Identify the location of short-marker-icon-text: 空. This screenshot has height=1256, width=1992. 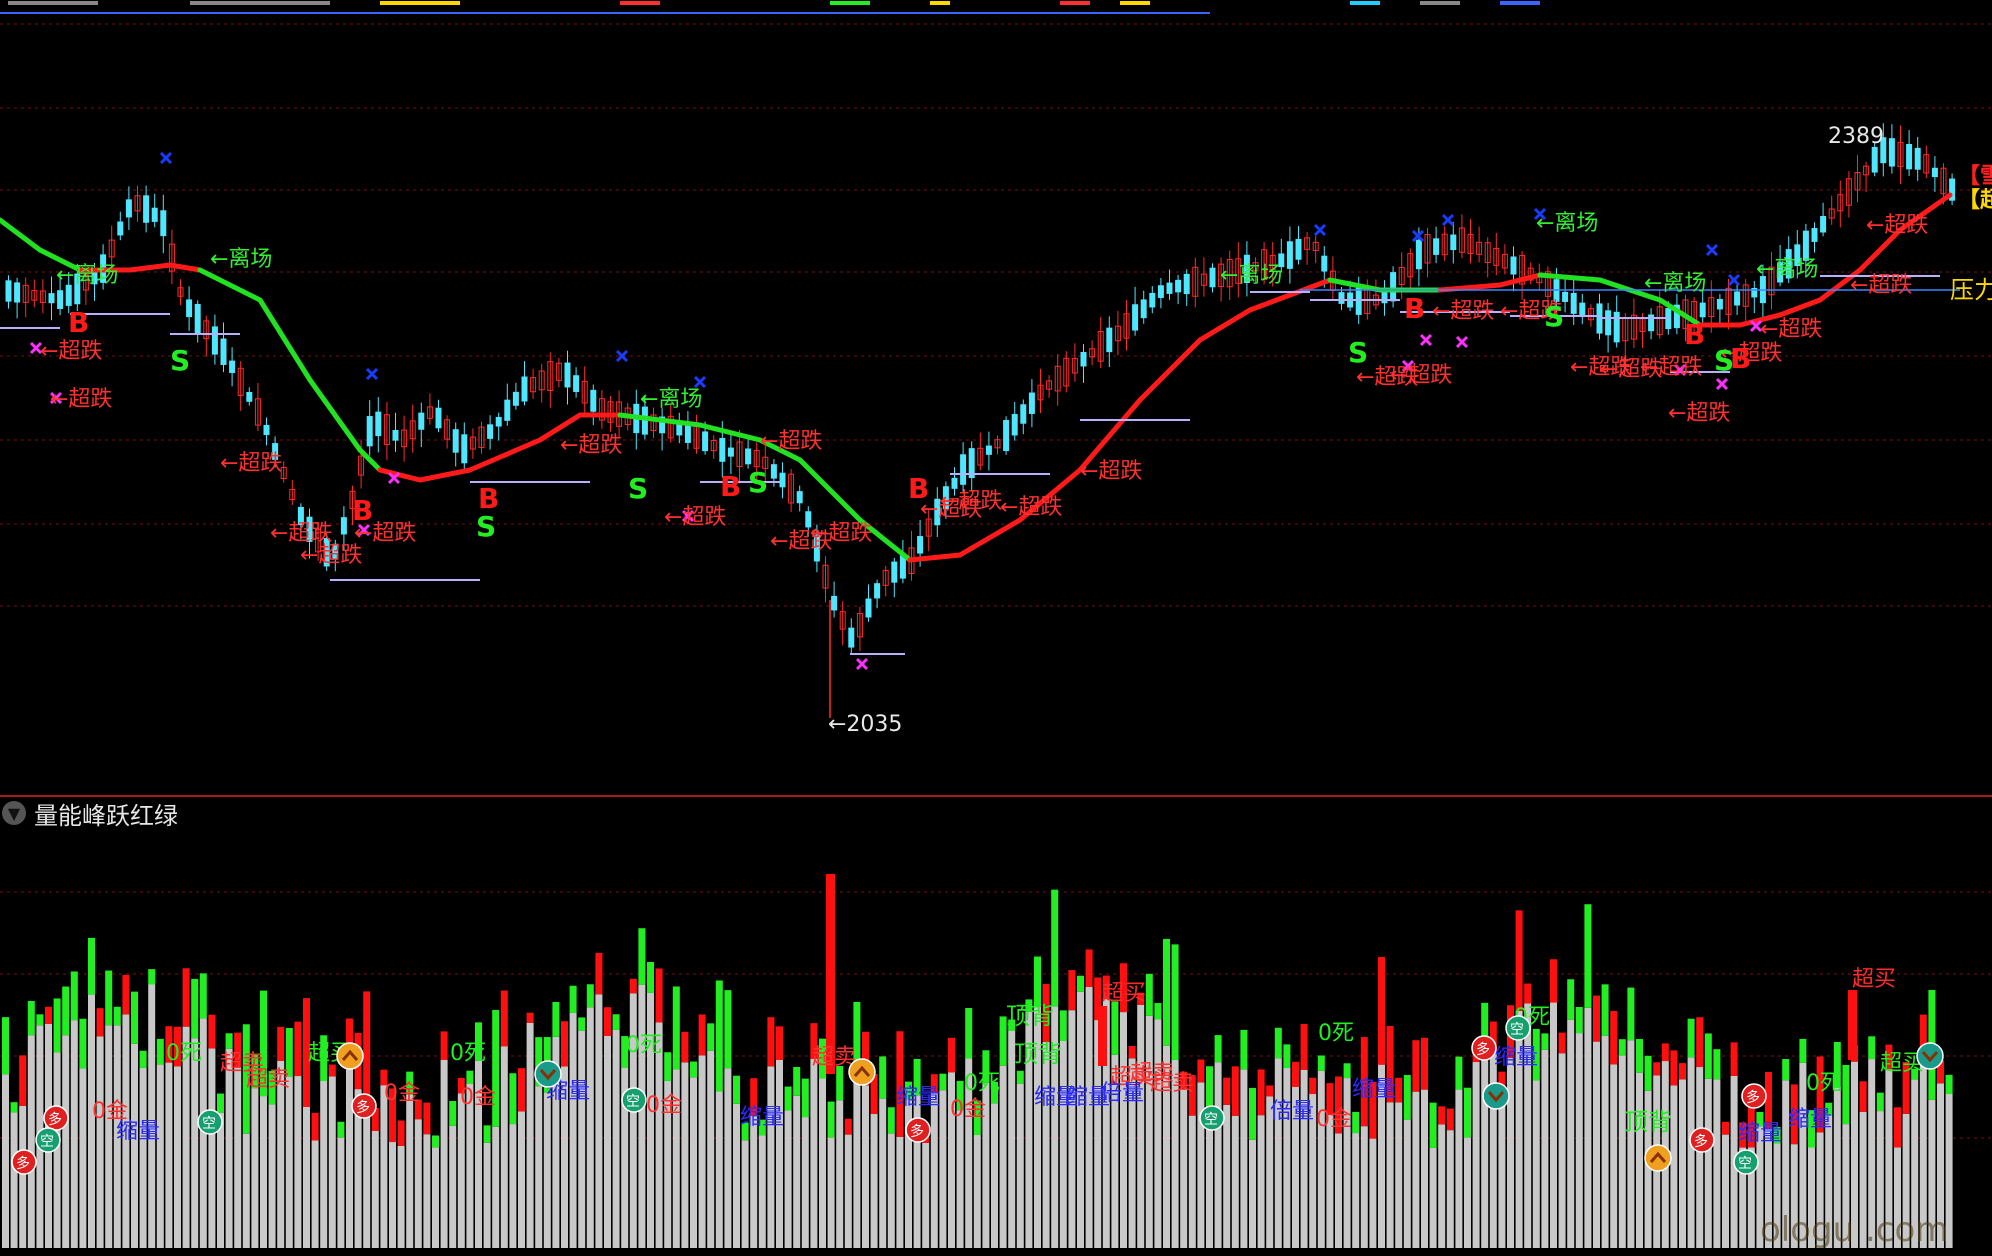
(633, 1102).